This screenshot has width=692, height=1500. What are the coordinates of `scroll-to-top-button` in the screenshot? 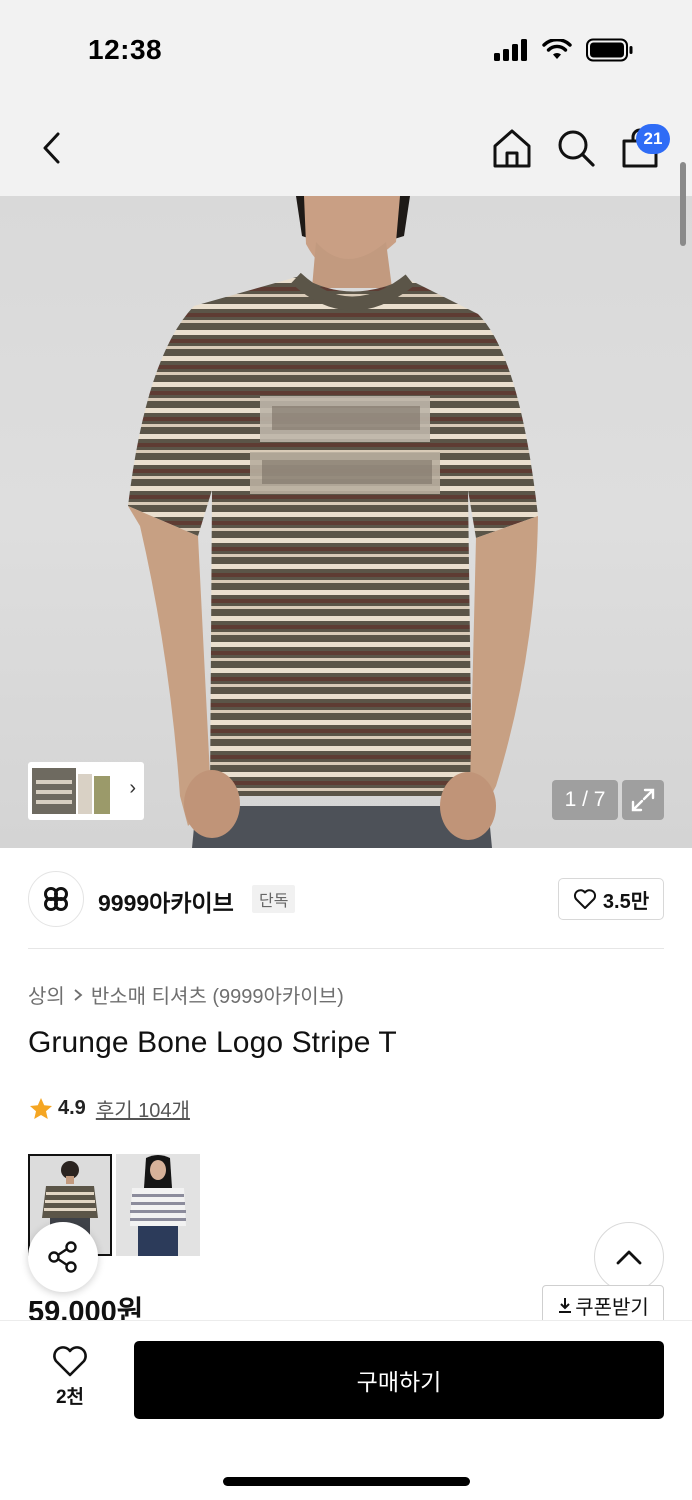 It's located at (629, 1257).